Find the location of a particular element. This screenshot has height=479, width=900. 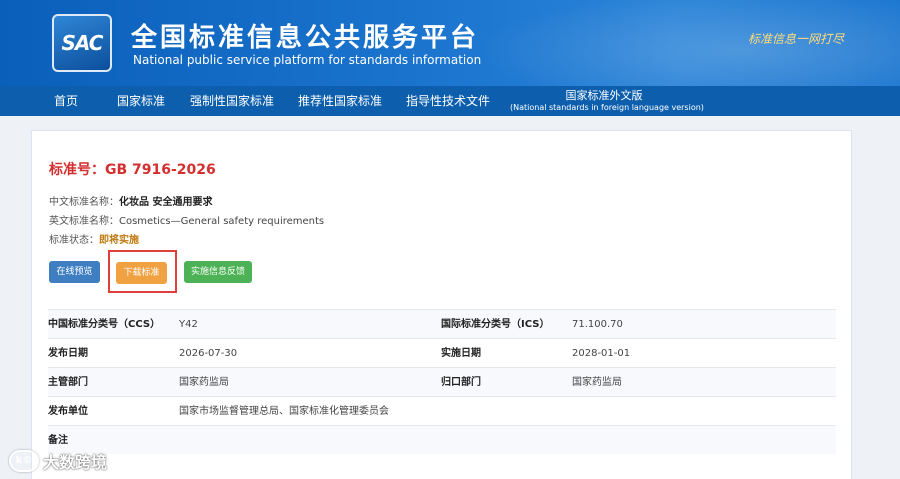

pub-date-key: 发布日期 is located at coordinates (68, 353).